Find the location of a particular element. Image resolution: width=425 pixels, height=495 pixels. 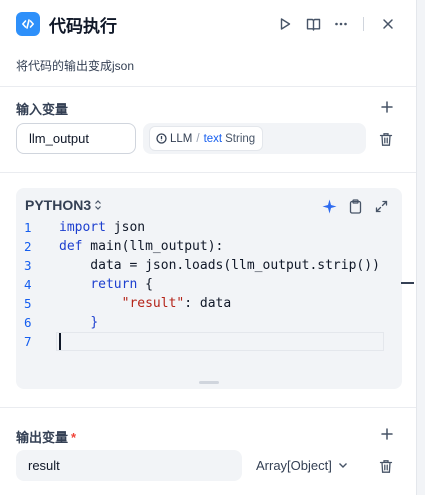

code-line-text: data = json.loads(llm_output.strip()) is located at coordinates (219, 265).